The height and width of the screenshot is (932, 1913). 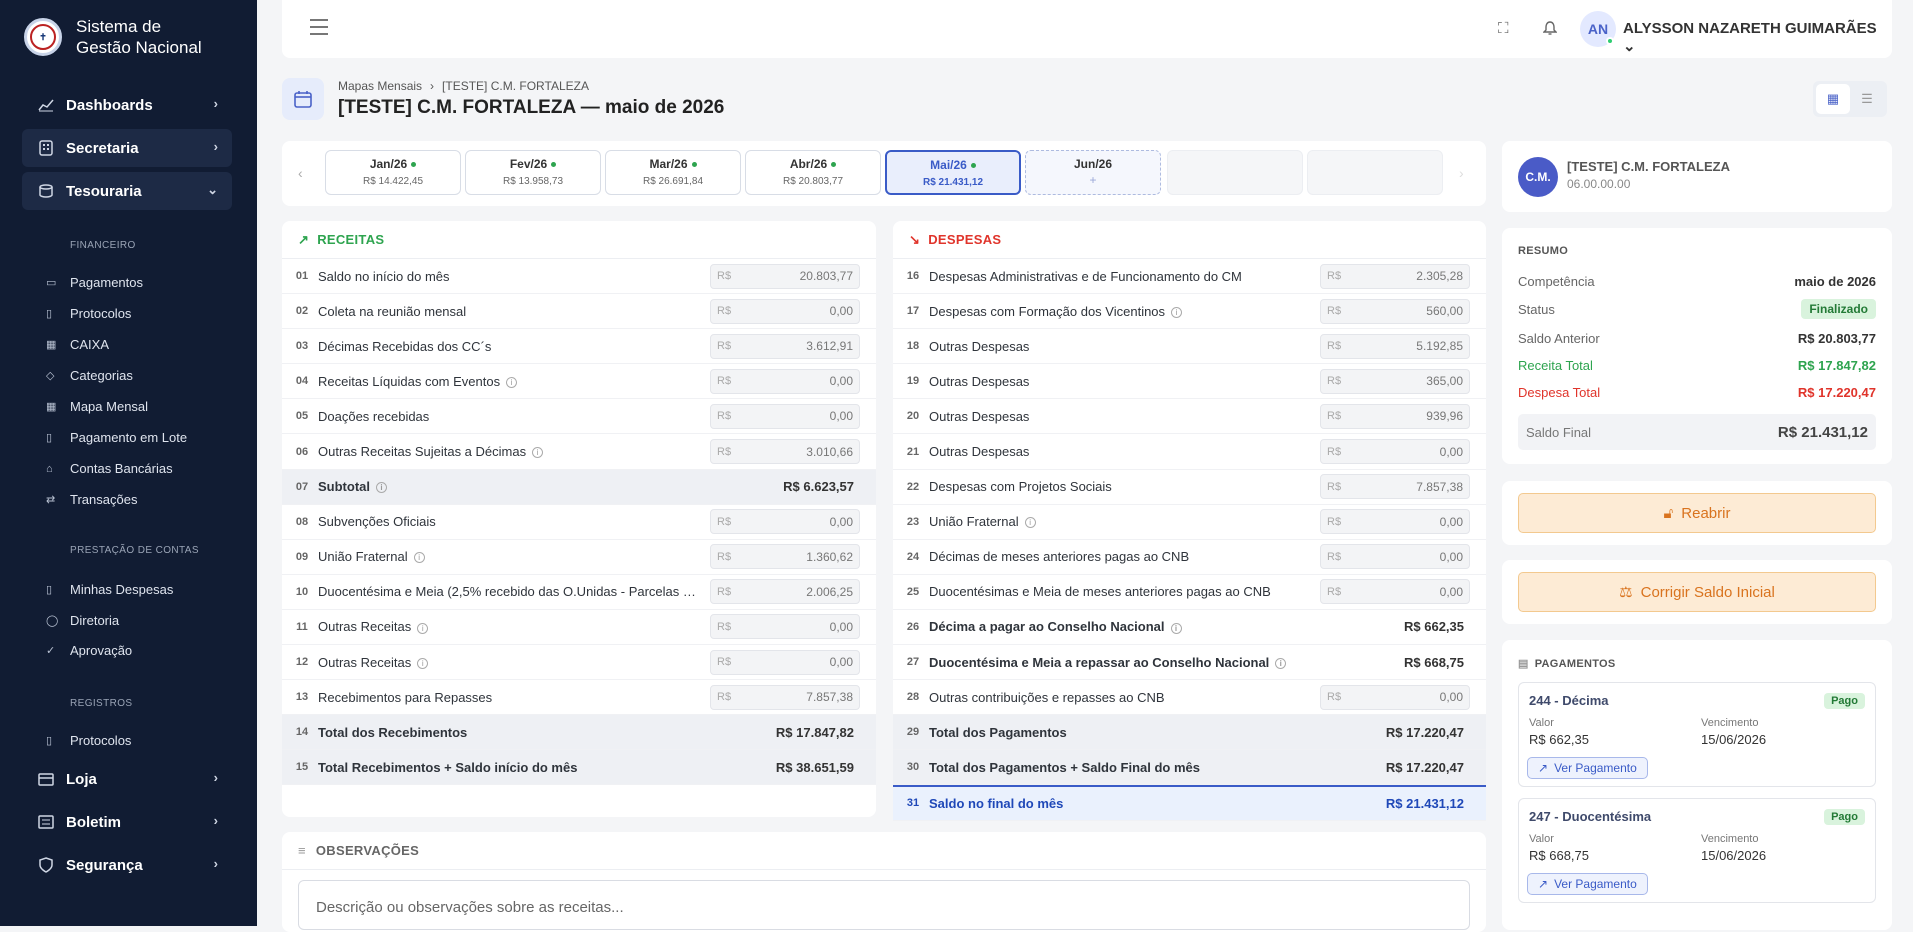 I want to click on amount-input: R$ 20.803,77, so click(x=785, y=276).